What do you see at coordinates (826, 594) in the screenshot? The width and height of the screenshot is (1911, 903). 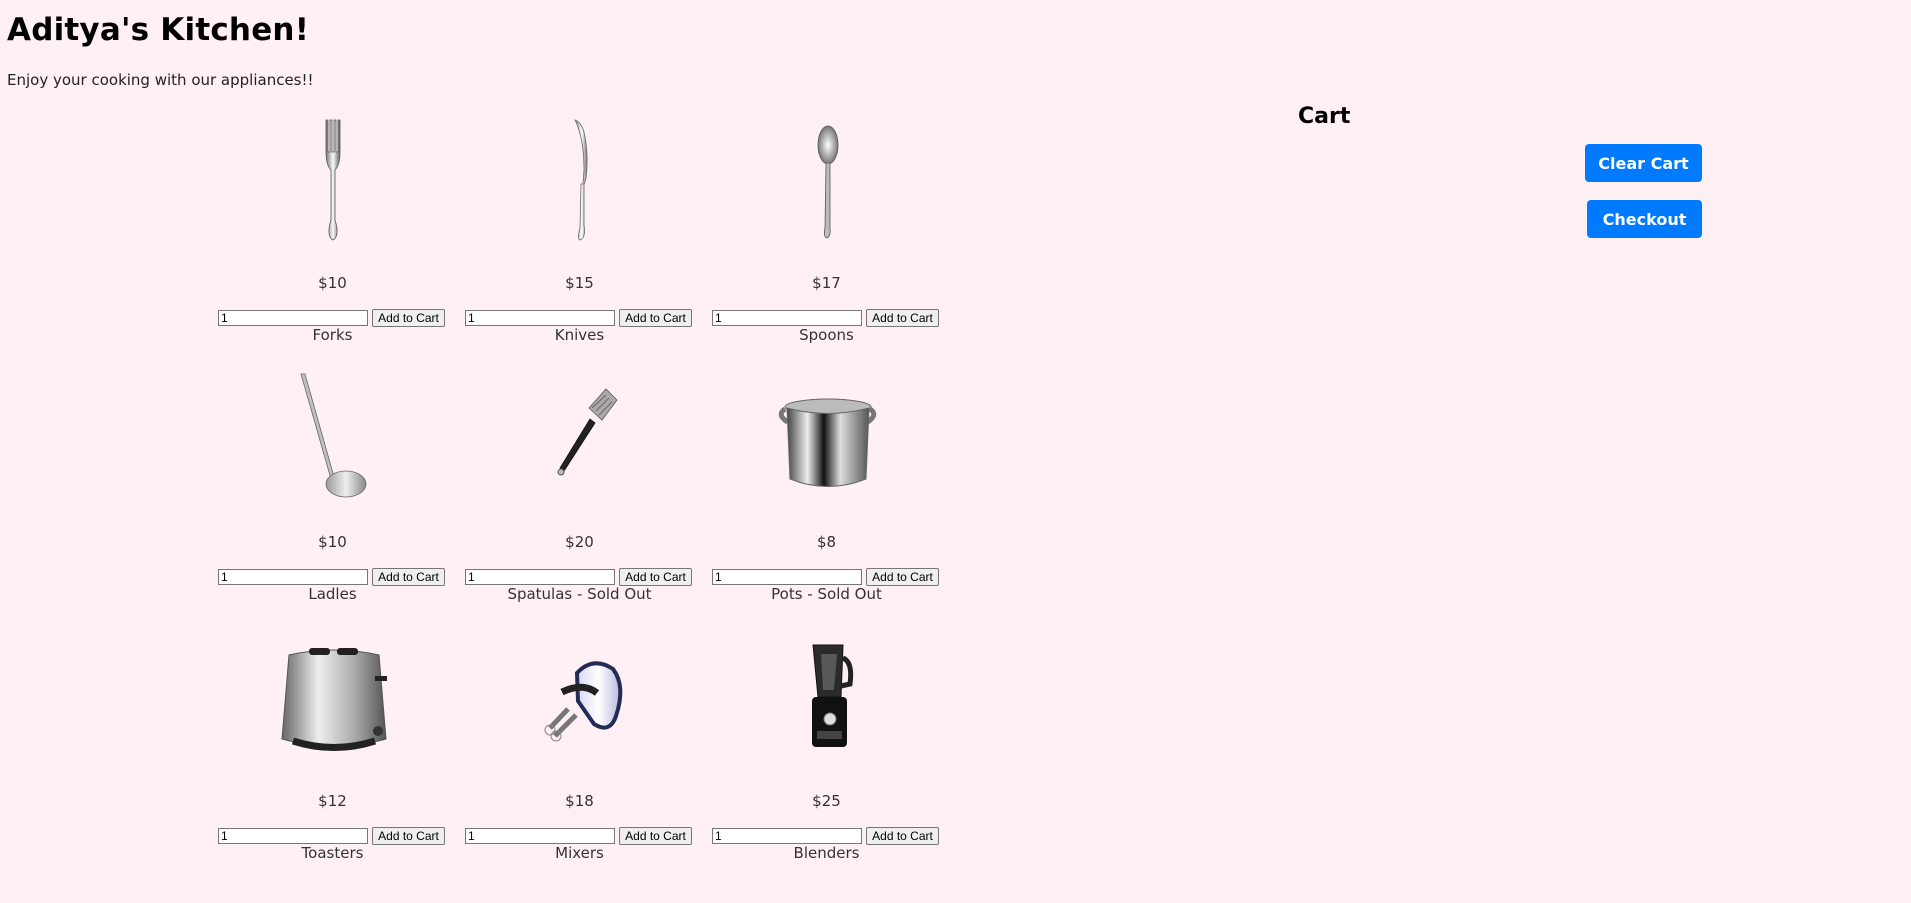 I see `product-name: Pots - Sold Out` at bounding box center [826, 594].